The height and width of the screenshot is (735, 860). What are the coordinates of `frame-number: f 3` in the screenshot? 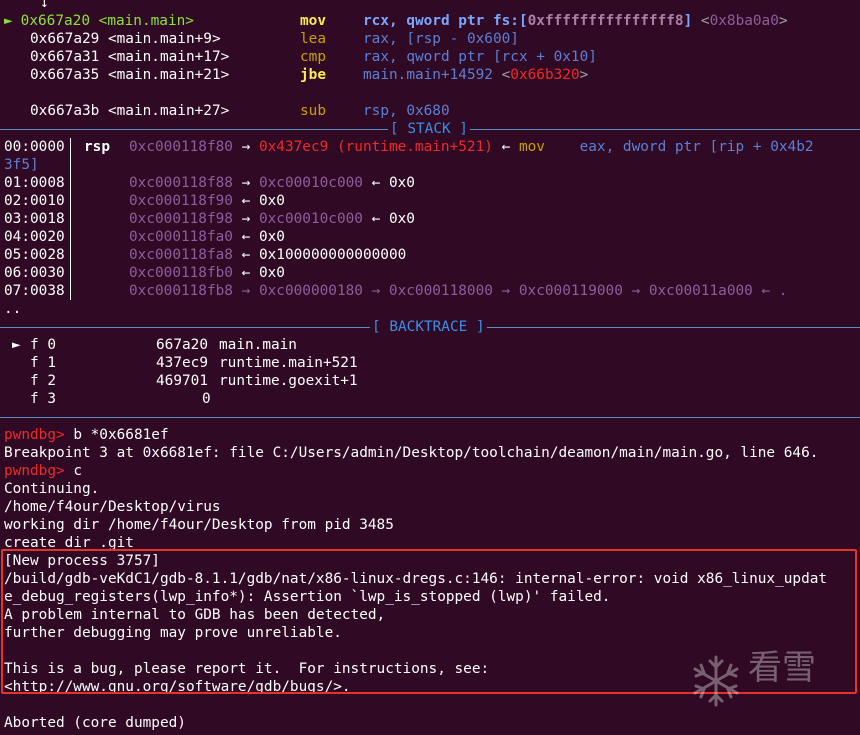 It's located at (43, 399).